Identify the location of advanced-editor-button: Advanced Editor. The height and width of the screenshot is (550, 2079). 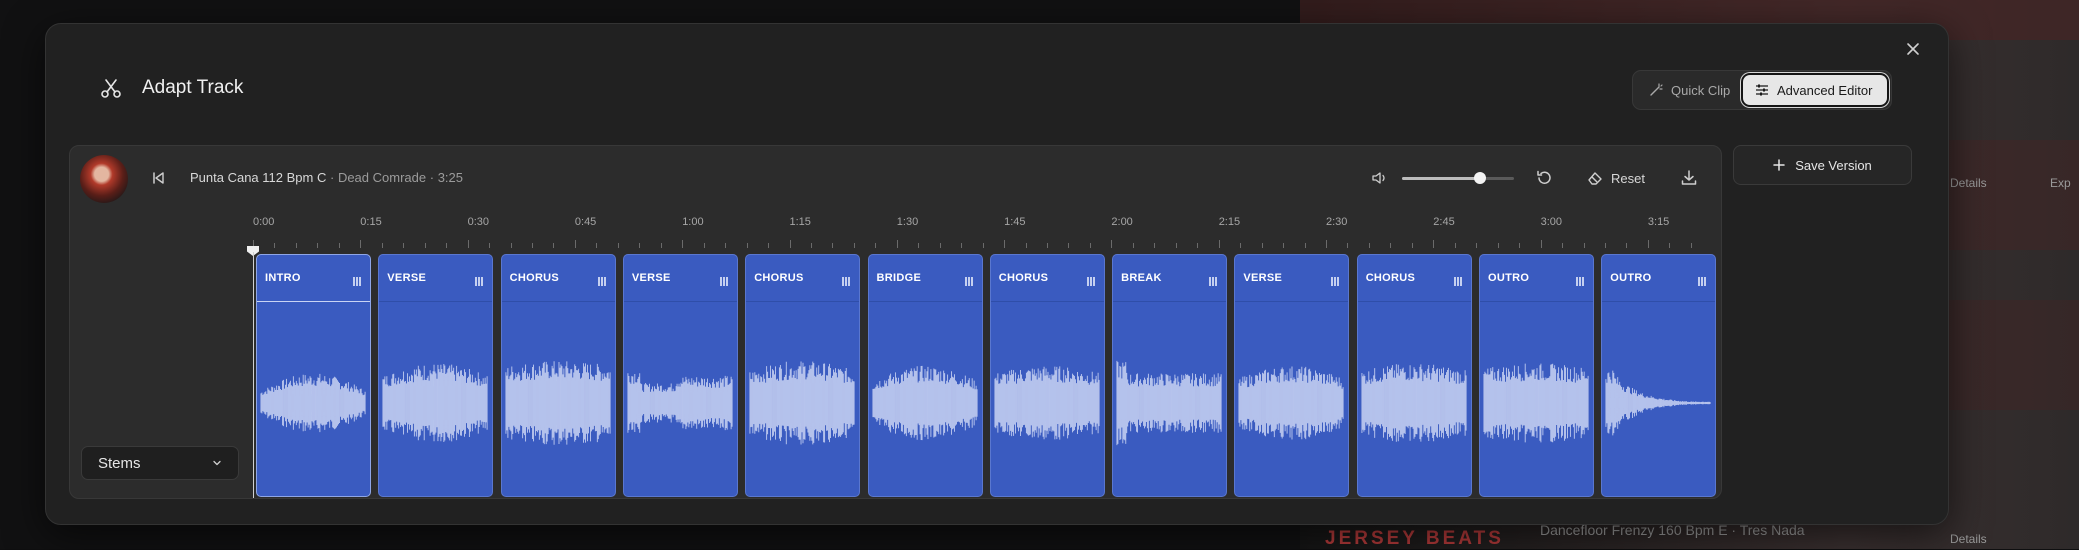
(1815, 90).